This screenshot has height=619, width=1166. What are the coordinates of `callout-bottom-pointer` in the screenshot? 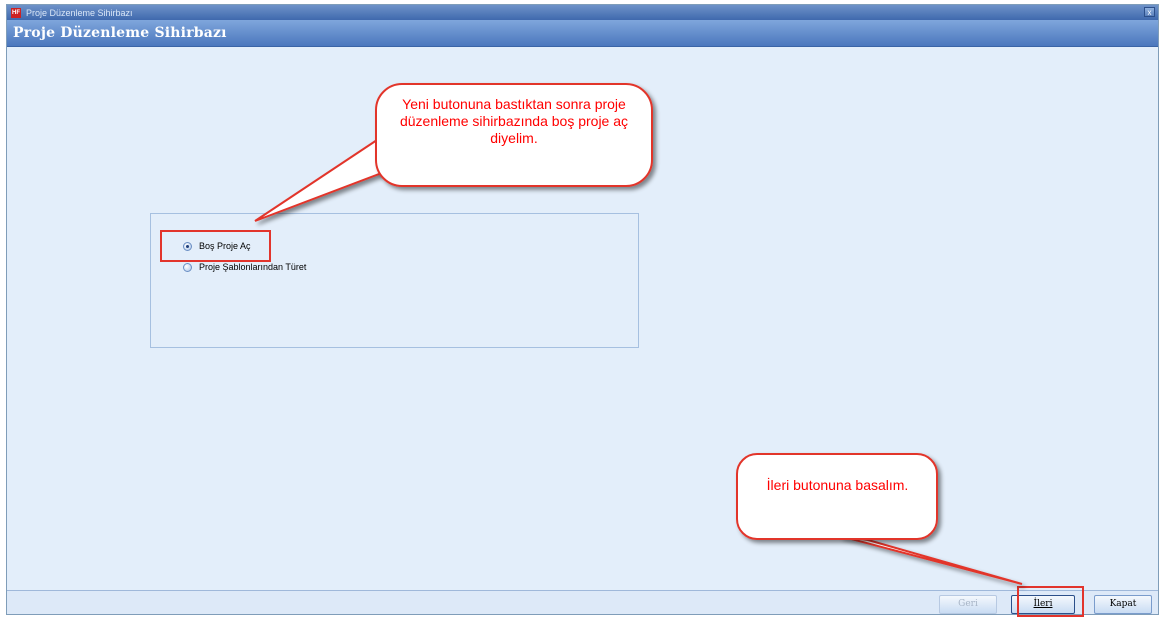 It's located at (931, 560).